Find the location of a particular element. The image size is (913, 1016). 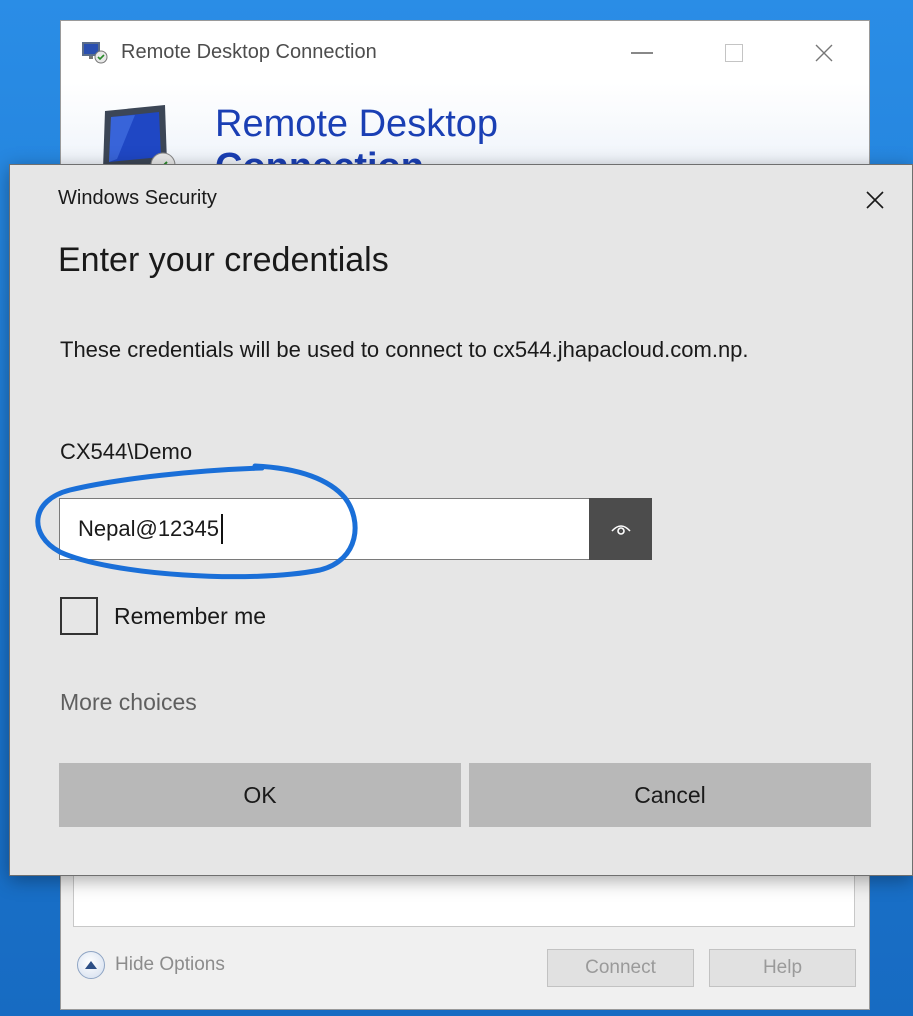

minimize-icon is located at coordinates (642, 53).